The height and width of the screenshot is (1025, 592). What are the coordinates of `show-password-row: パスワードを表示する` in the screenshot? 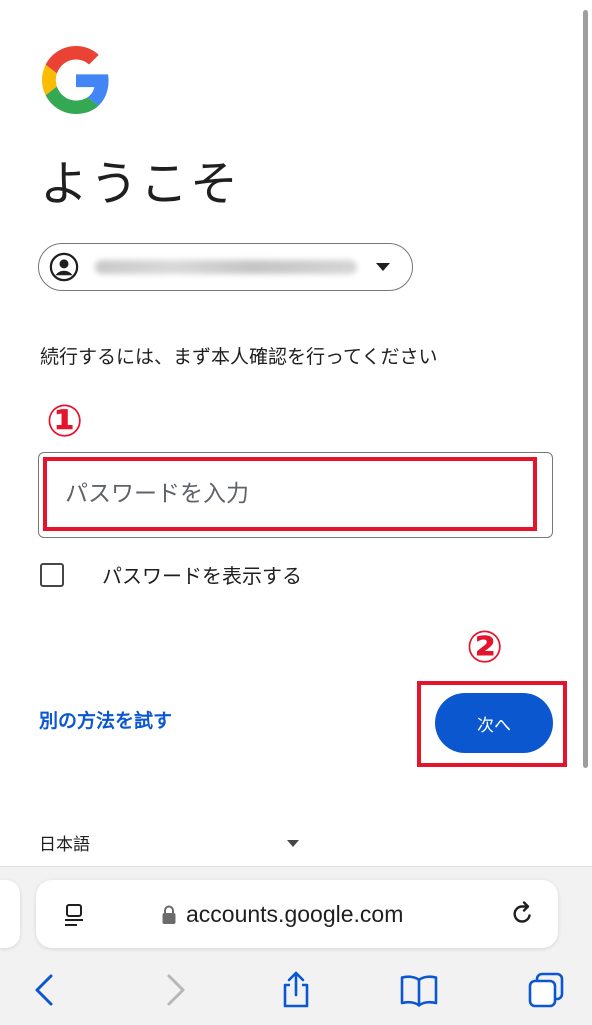 It's located at (171, 574).